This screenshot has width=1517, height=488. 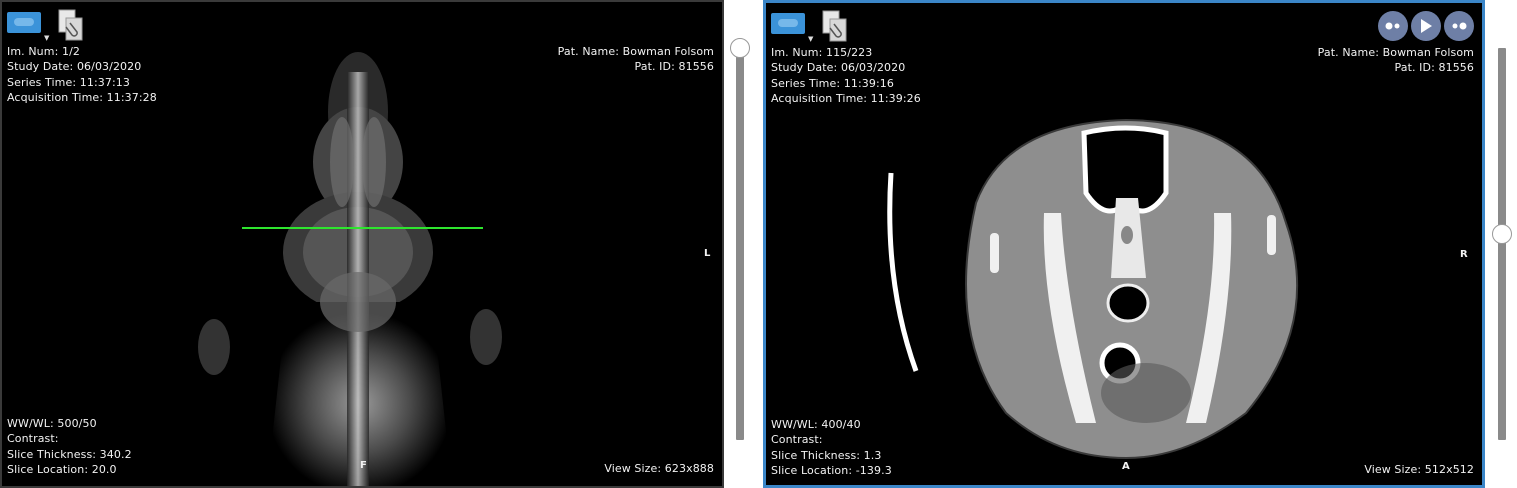 What do you see at coordinates (68, 82) in the screenshot?
I see `series-time: Series Time: 11:37:13` at bounding box center [68, 82].